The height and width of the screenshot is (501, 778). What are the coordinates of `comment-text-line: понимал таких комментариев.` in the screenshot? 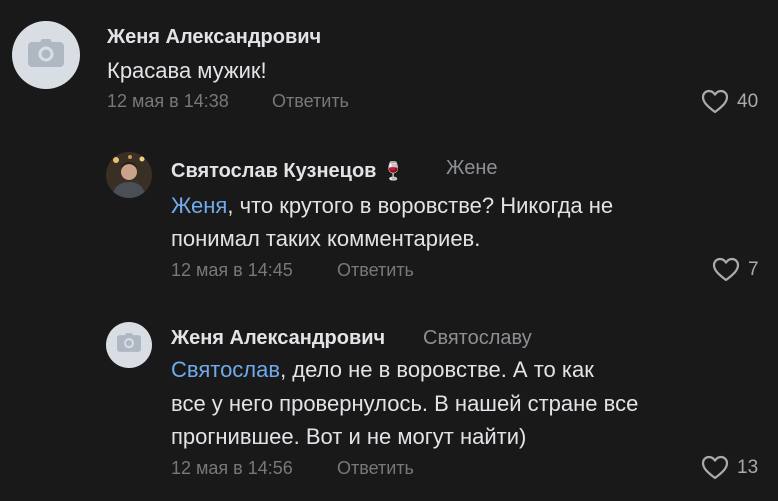 It's located at (326, 238).